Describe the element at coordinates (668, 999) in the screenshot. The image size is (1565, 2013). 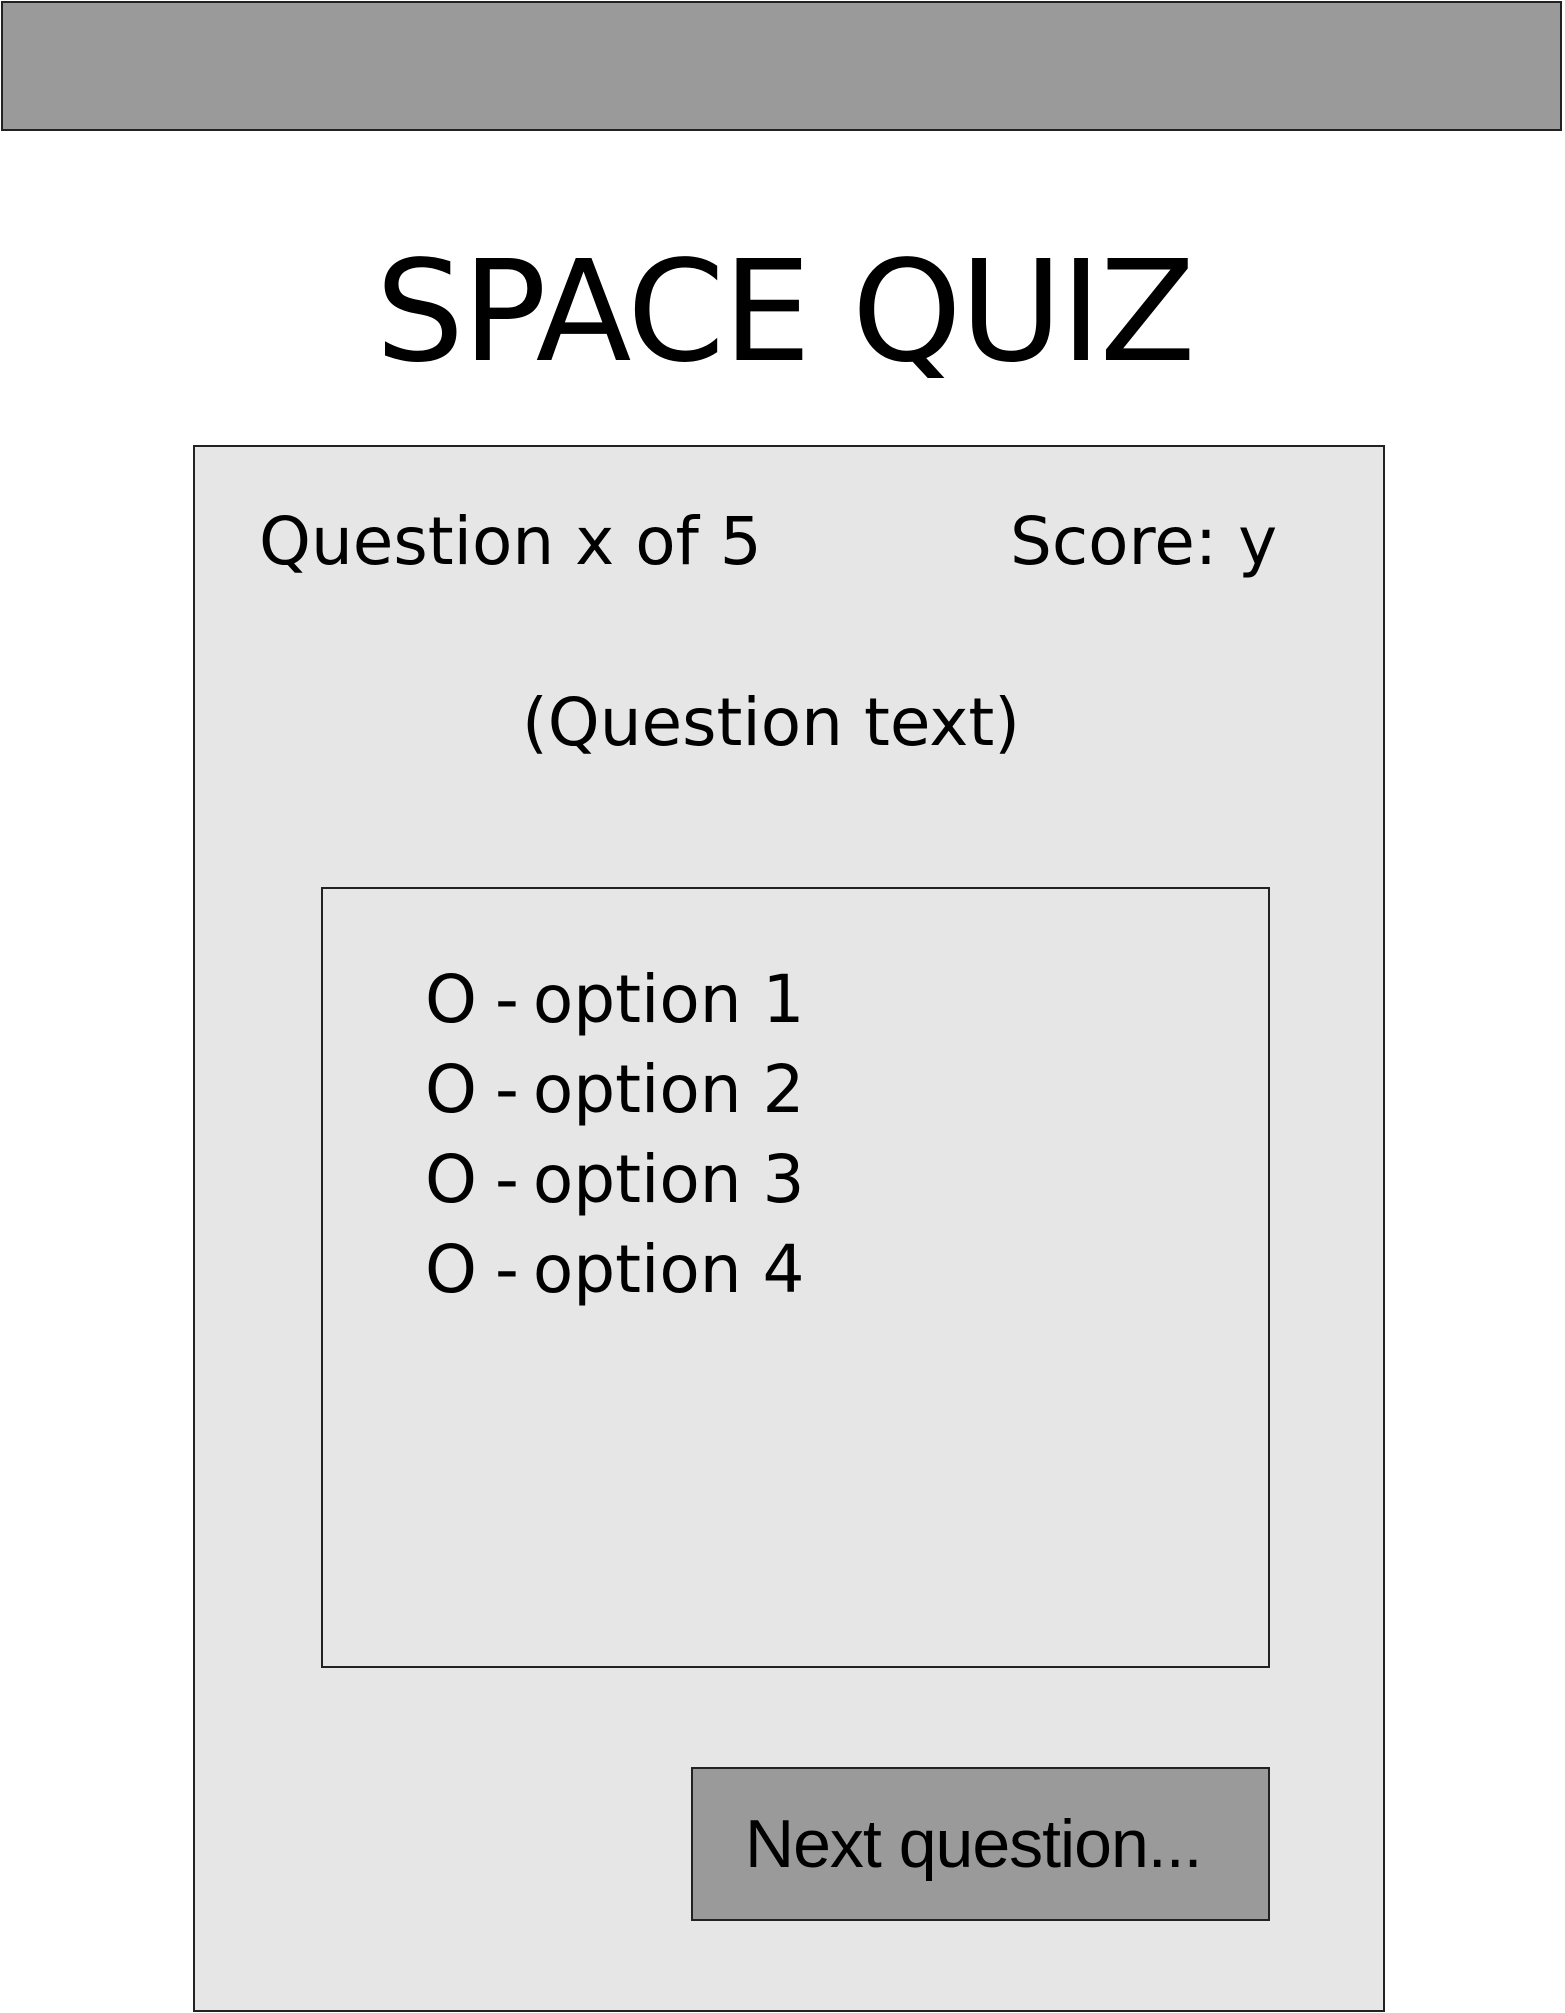
I see `option-label: option 1` at that location.